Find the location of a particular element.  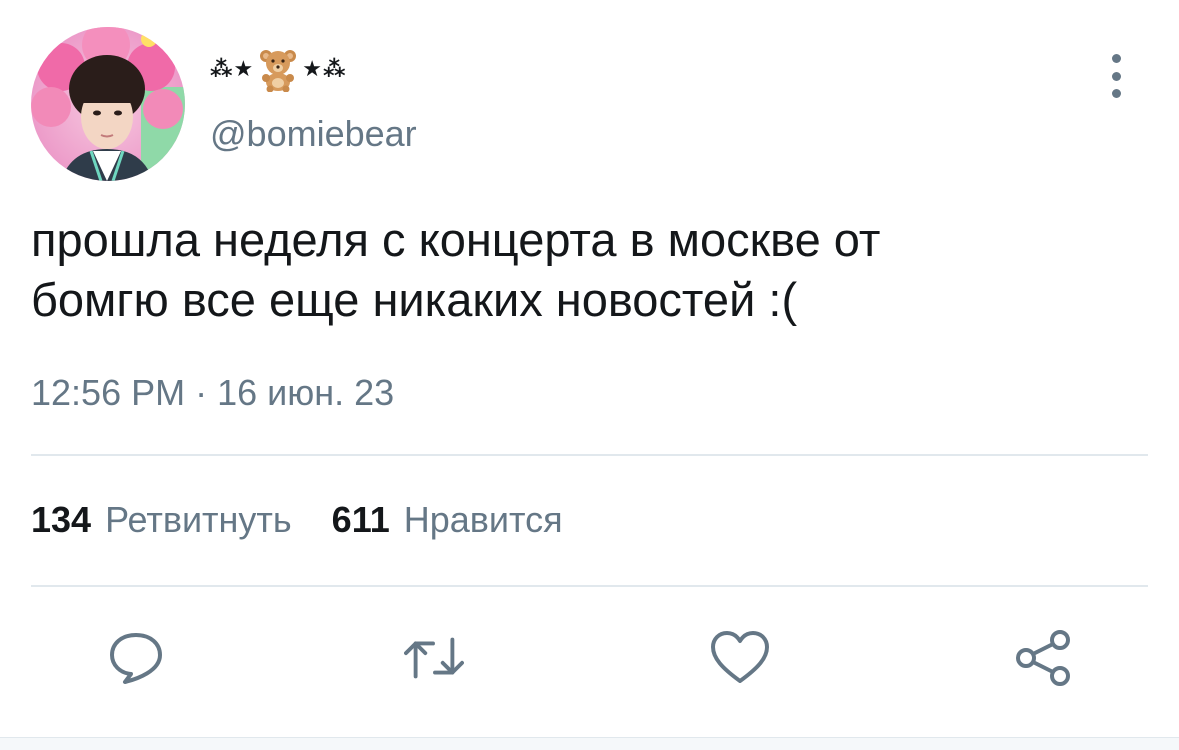

retweets-count: 134 is located at coordinates (61, 520).